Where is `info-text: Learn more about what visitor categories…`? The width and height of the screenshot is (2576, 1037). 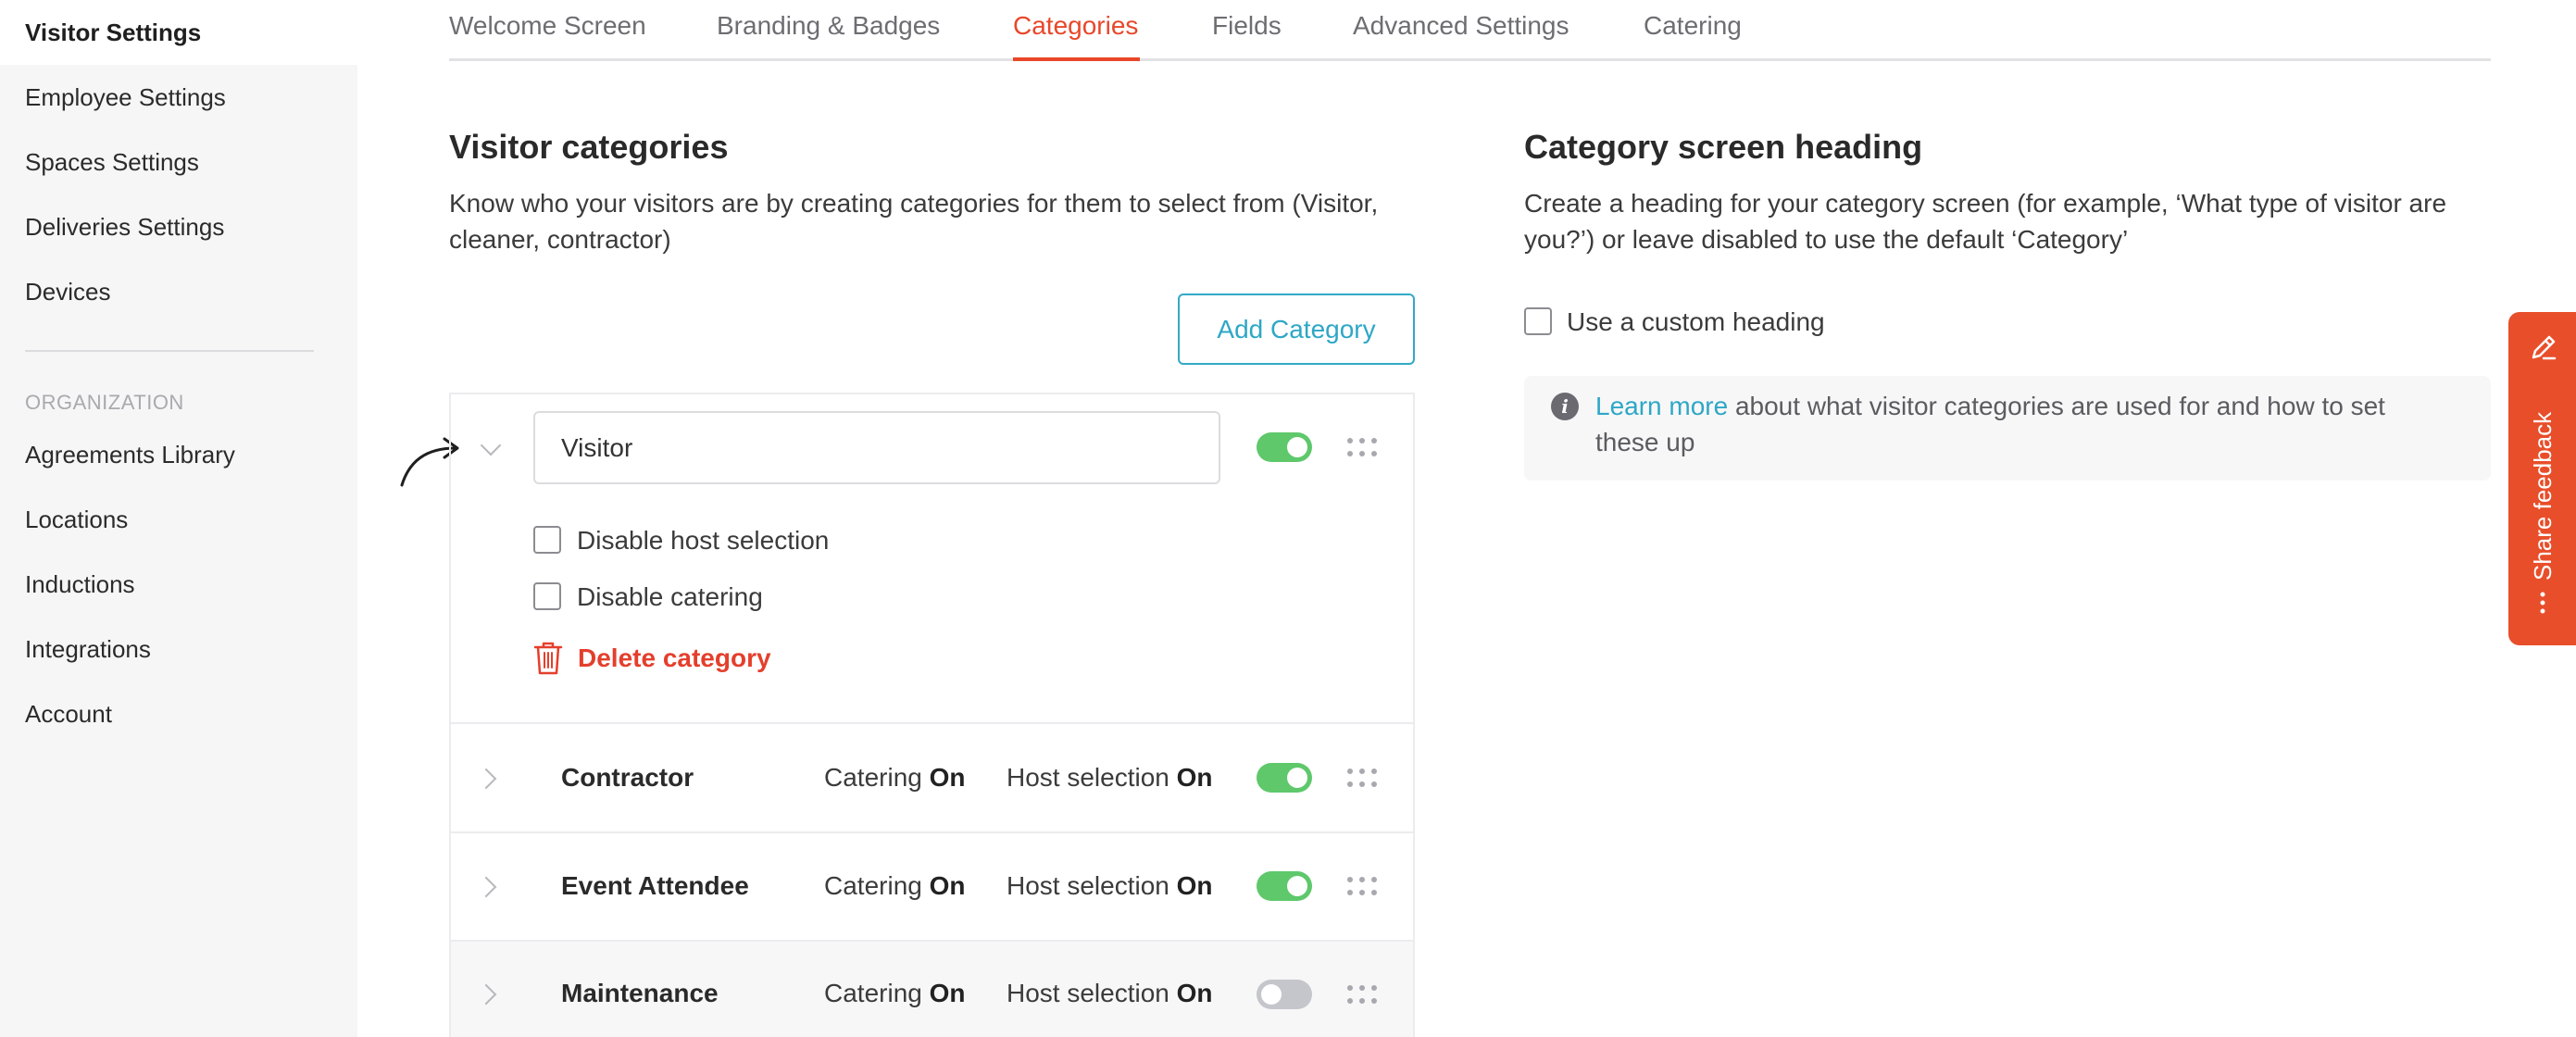
info-text: Learn more about what visitor categories… is located at coordinates (2012, 424).